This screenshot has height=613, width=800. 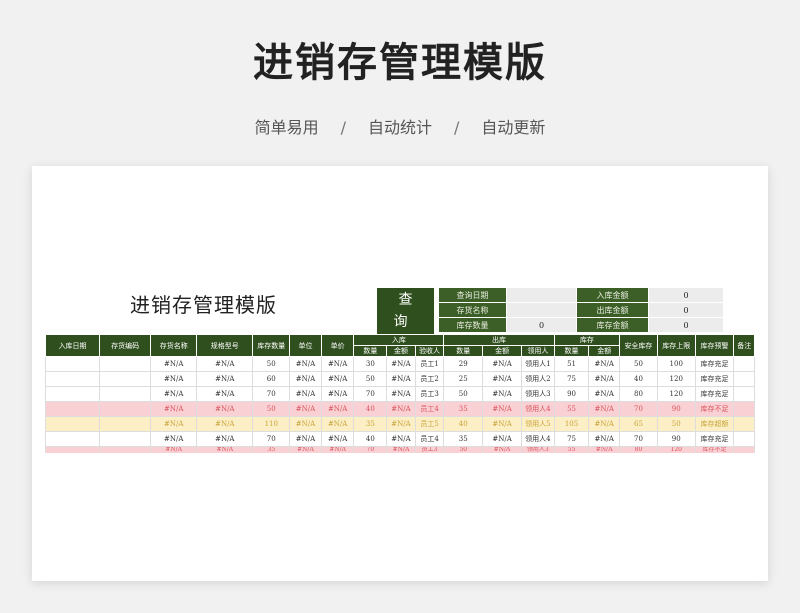 I want to click on table-cell: 51, so click(x=571, y=364).